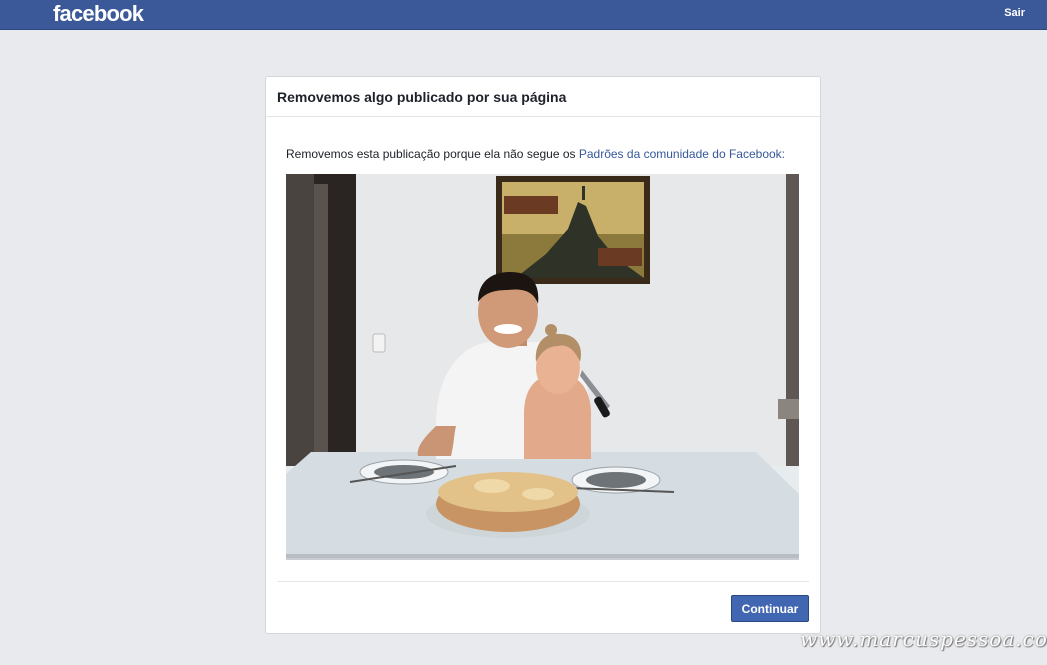 The image size is (1047, 665). Describe the element at coordinates (770, 608) in the screenshot. I see `continue-button: Continuar` at that location.